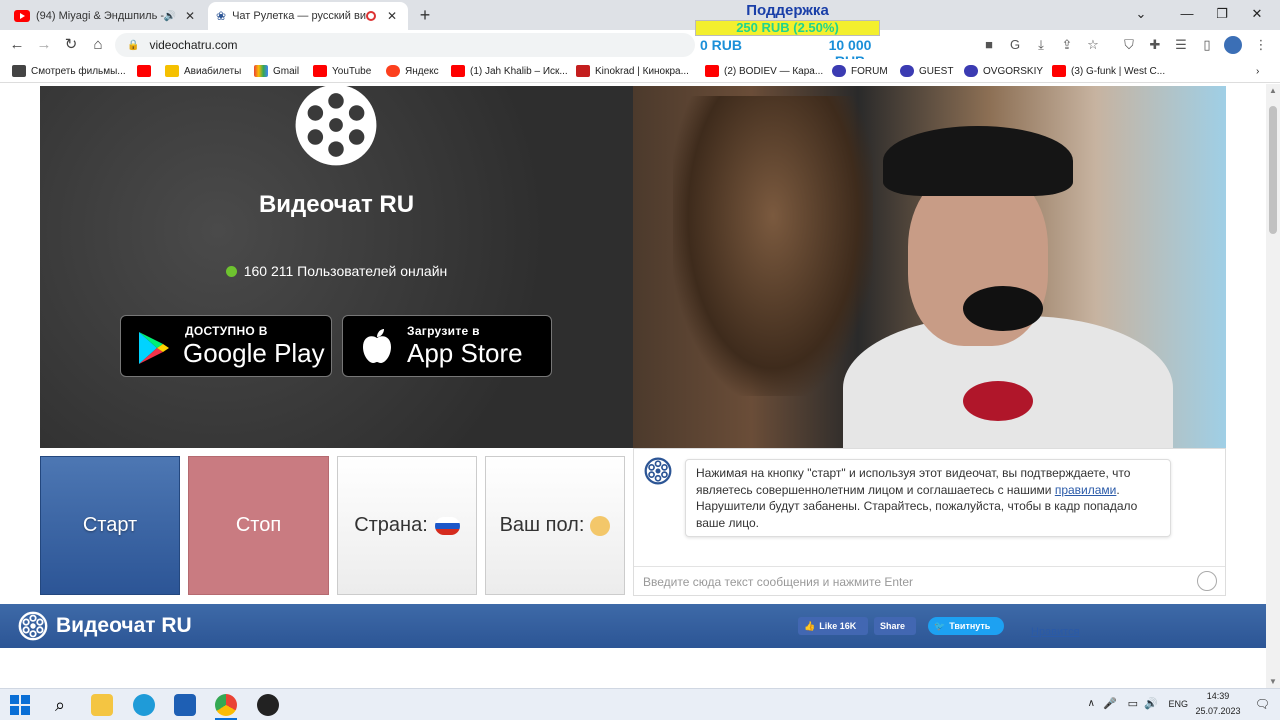 The image size is (1280, 721). What do you see at coordinates (377, 346) in the screenshot?
I see `apple-icon` at bounding box center [377, 346].